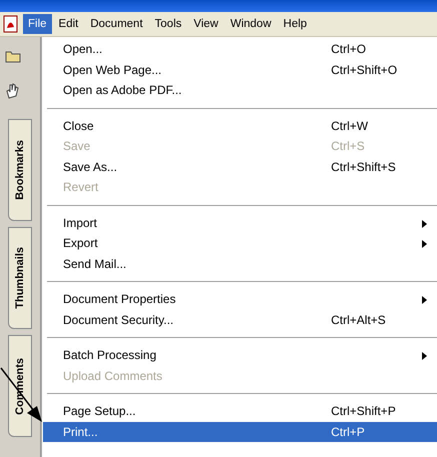  What do you see at coordinates (168, 24) in the screenshot?
I see `menu-title: Tools` at bounding box center [168, 24].